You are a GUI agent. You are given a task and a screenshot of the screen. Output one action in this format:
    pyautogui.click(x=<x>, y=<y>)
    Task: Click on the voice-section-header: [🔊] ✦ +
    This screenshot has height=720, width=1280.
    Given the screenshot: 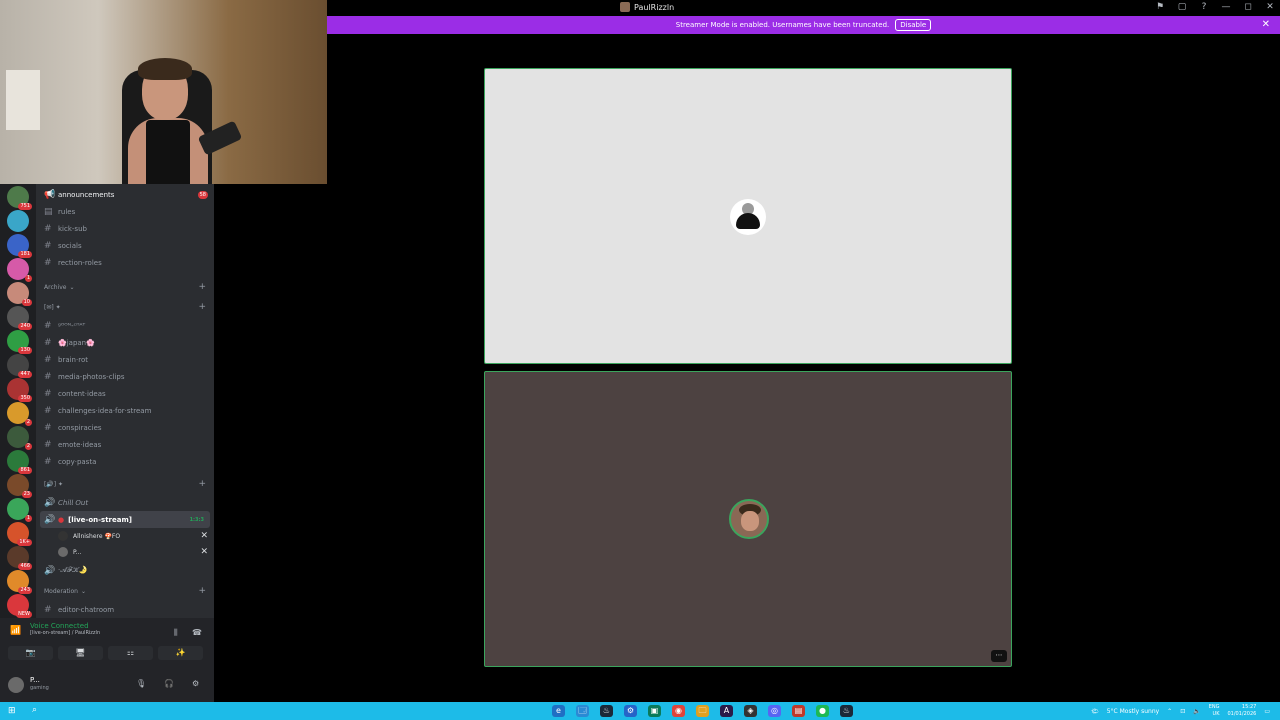 What is the action you would take?
    pyautogui.click(x=125, y=484)
    